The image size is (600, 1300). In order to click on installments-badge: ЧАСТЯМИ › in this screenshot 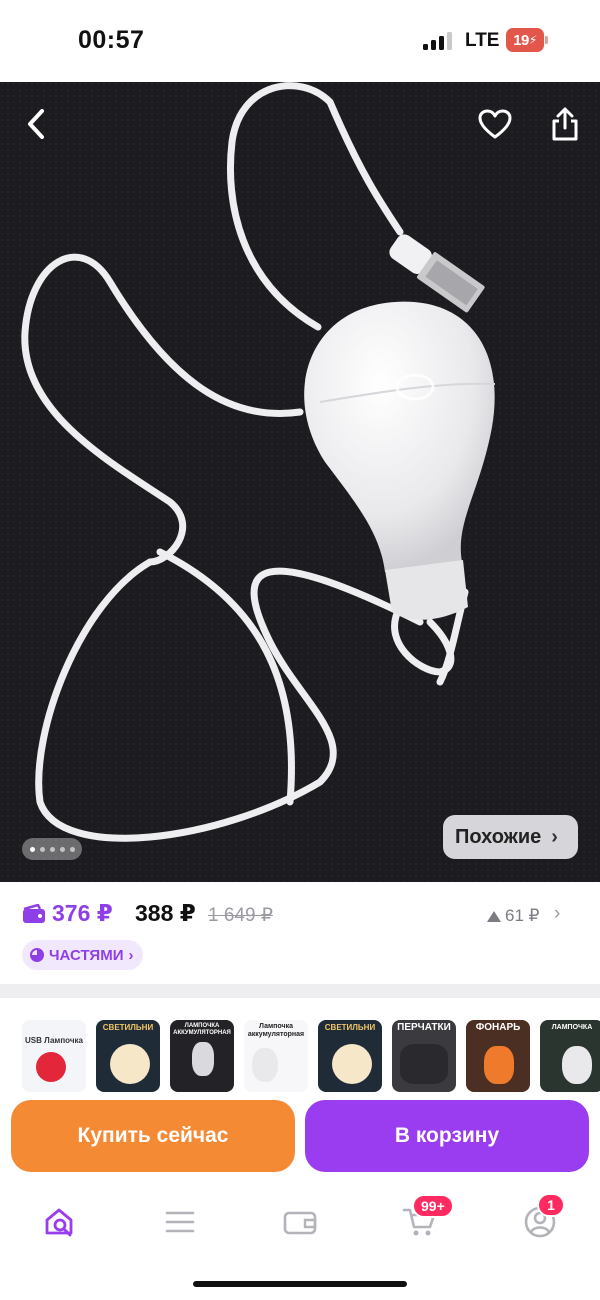, I will do `click(83, 955)`.